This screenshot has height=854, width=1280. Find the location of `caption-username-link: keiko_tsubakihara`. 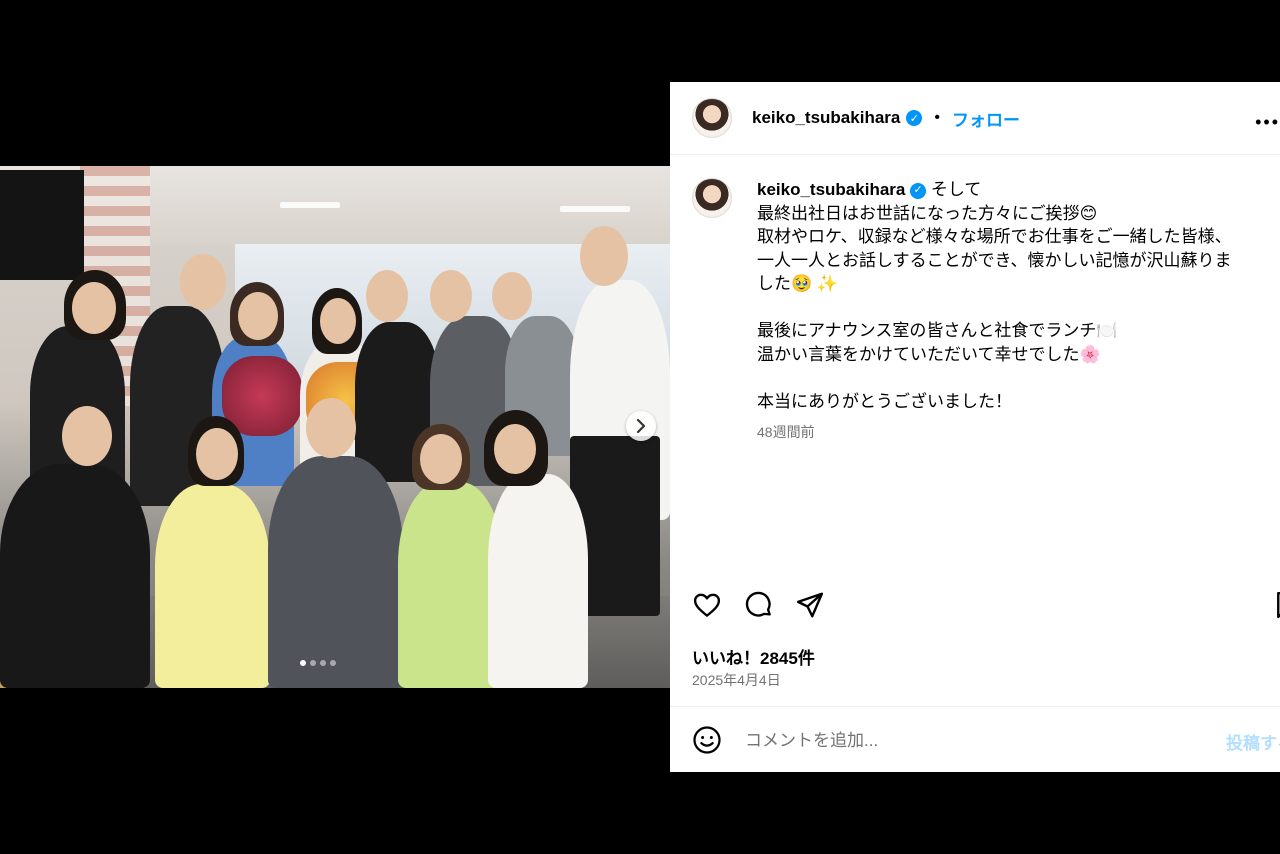

caption-username-link: keiko_tsubakihara is located at coordinates (831, 189).